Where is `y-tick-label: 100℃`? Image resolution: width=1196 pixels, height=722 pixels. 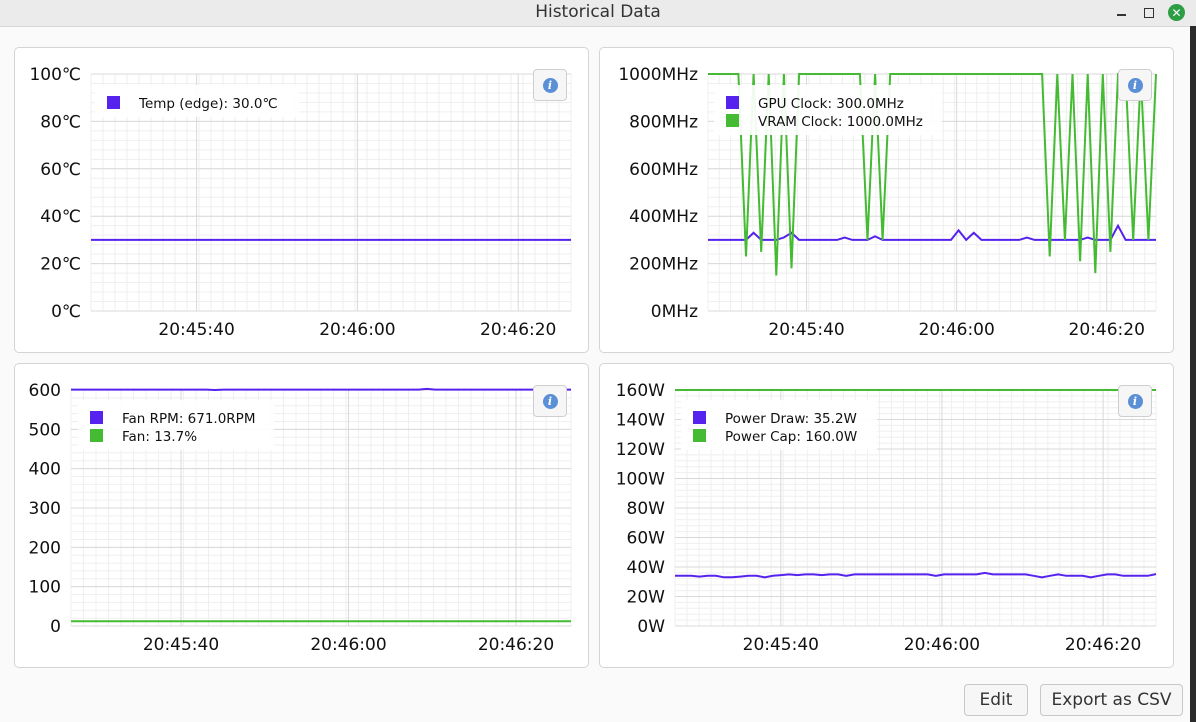 y-tick-label: 100℃ is located at coordinates (55, 75).